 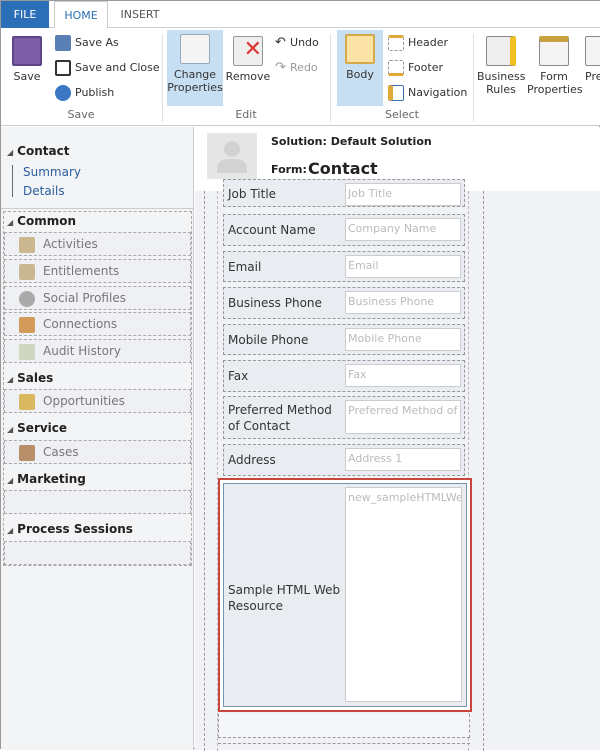 I want to click on field-input: Preferred Method of Contact, so click(x=403, y=417).